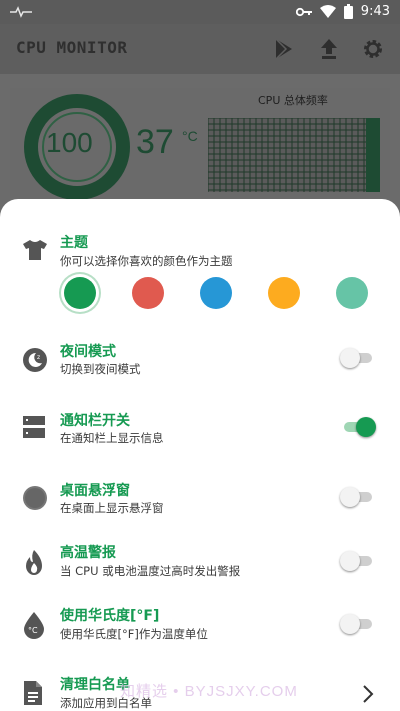 The width and height of the screenshot is (400, 711). Describe the element at coordinates (34, 562) in the screenshot. I see `flame-icon` at that location.